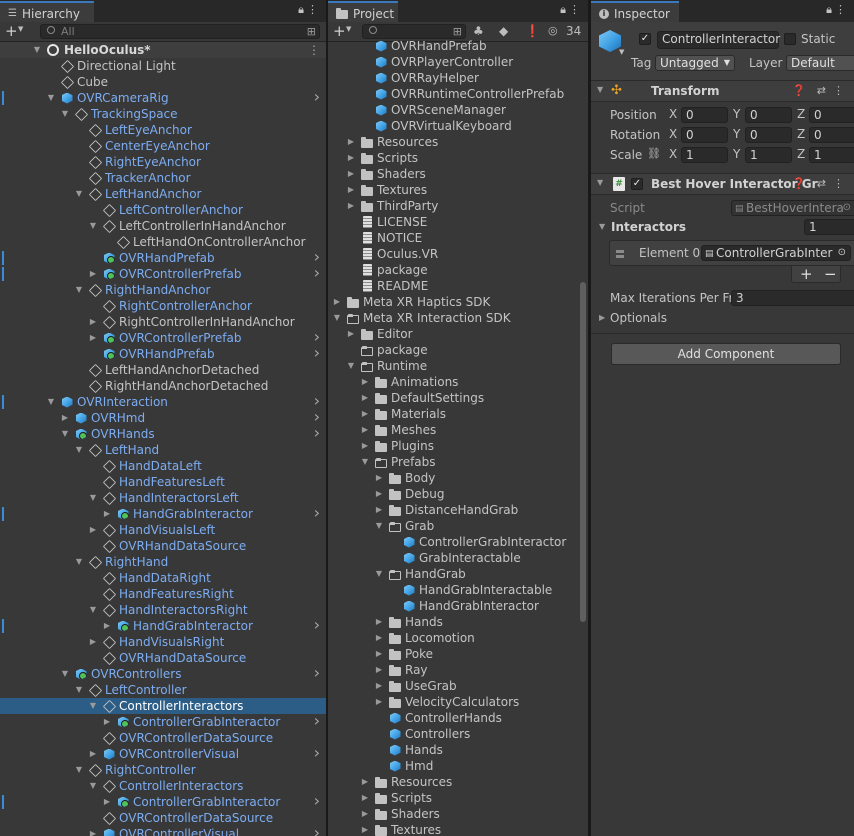 The image size is (854, 836). I want to click on hierarchy-item: ▶ HandVisualsLeft, so click(163, 530).